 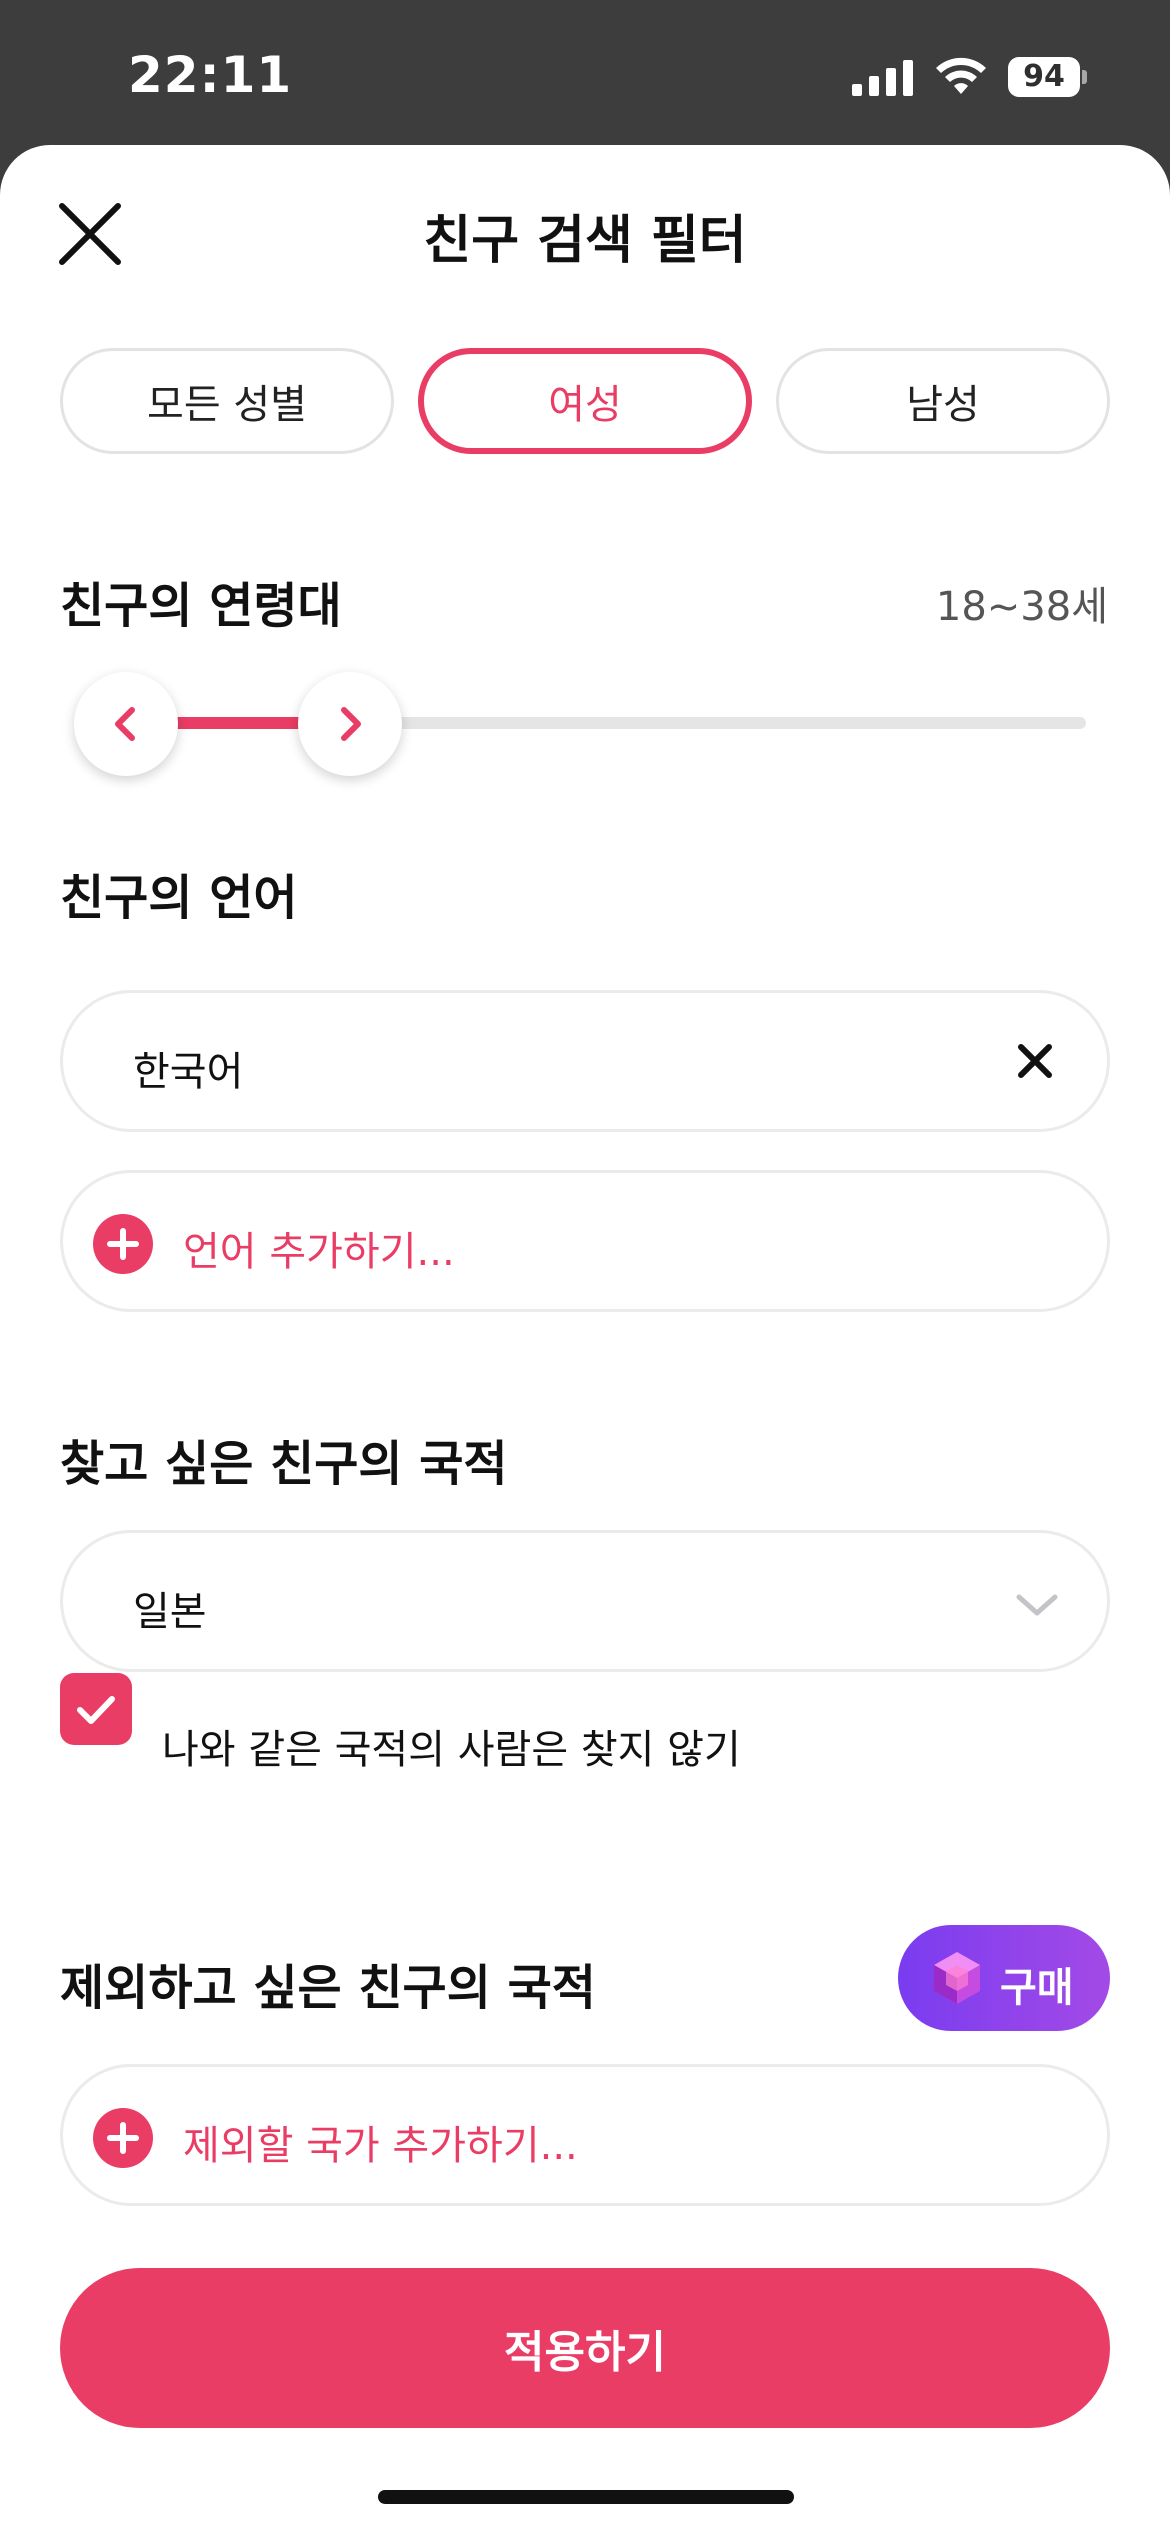 What do you see at coordinates (943, 401) in the screenshot?
I see `gender-option-male: 남성` at bounding box center [943, 401].